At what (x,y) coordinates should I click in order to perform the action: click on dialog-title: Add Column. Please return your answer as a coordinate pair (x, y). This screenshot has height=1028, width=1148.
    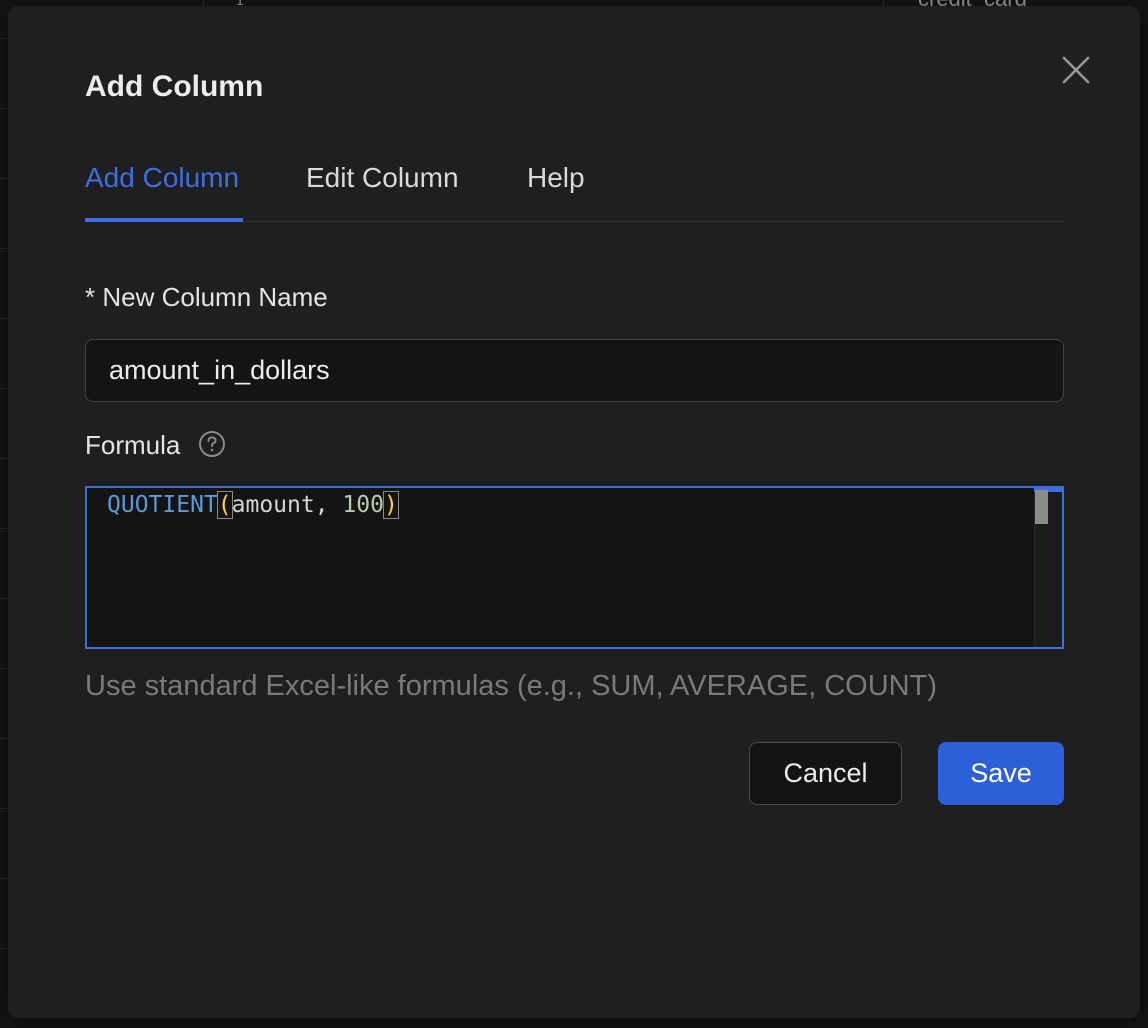
    Looking at the image, I should click on (174, 86).